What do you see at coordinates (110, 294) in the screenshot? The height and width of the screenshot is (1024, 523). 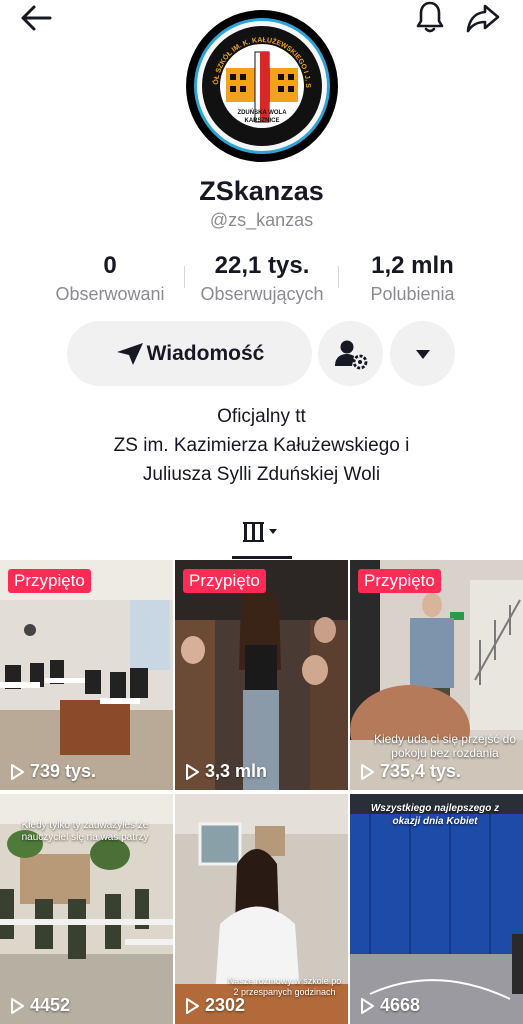 I see `stat-following-label: Obserwowani` at bounding box center [110, 294].